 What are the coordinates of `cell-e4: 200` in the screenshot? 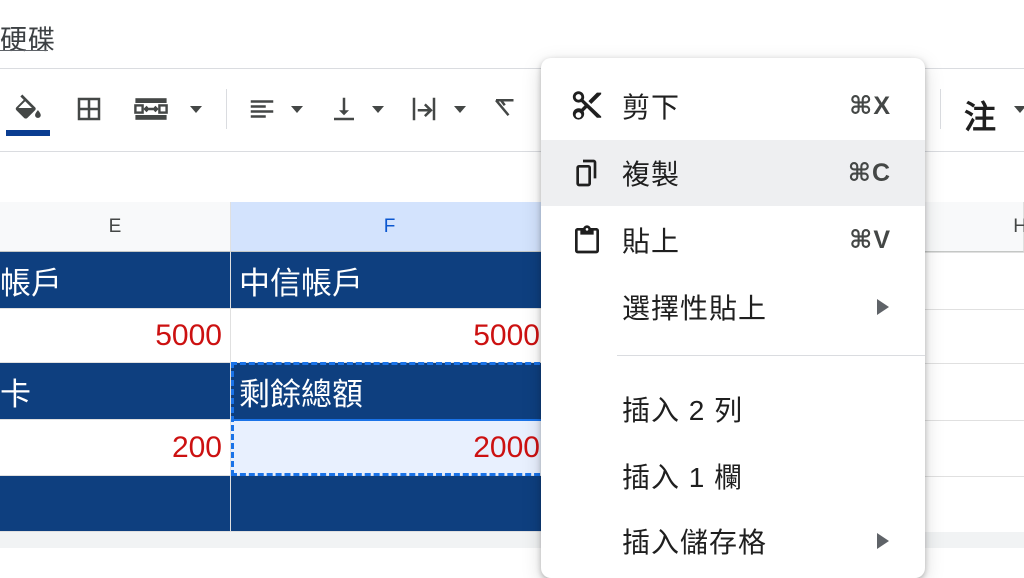 It's located at (115, 448).